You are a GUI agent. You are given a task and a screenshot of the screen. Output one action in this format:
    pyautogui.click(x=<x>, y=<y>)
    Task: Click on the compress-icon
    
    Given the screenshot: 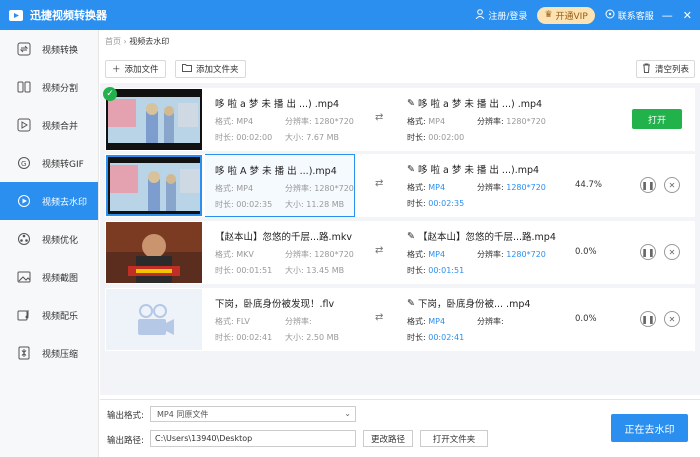 What is the action you would take?
    pyautogui.click(x=24, y=353)
    